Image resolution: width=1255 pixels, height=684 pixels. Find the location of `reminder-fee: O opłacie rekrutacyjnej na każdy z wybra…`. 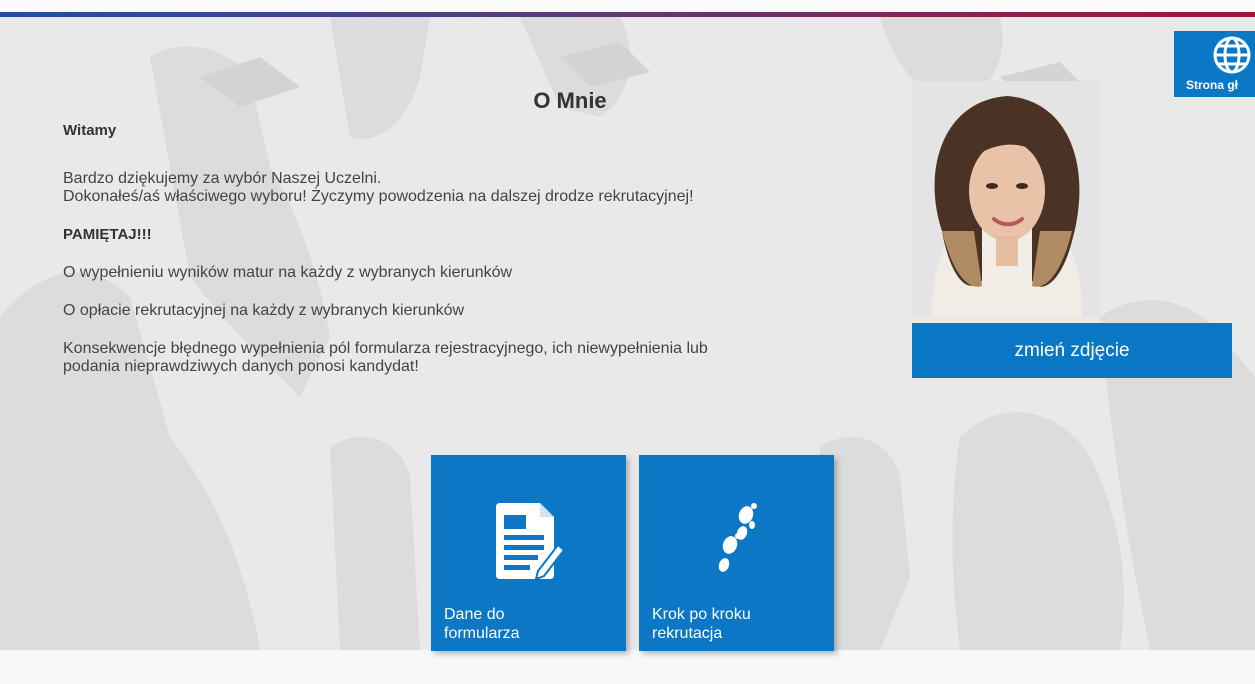

reminder-fee: O opłacie rekrutacyjnej na każdy z wybra… is located at coordinates (264, 310).